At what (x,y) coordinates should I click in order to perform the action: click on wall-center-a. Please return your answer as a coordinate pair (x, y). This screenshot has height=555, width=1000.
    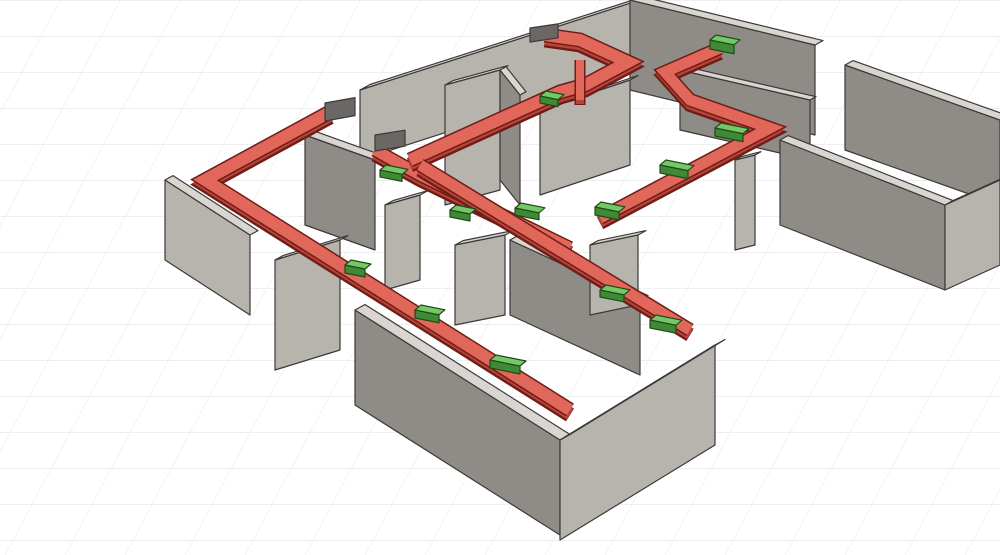
    Looking at the image, I should click on (484, 278).